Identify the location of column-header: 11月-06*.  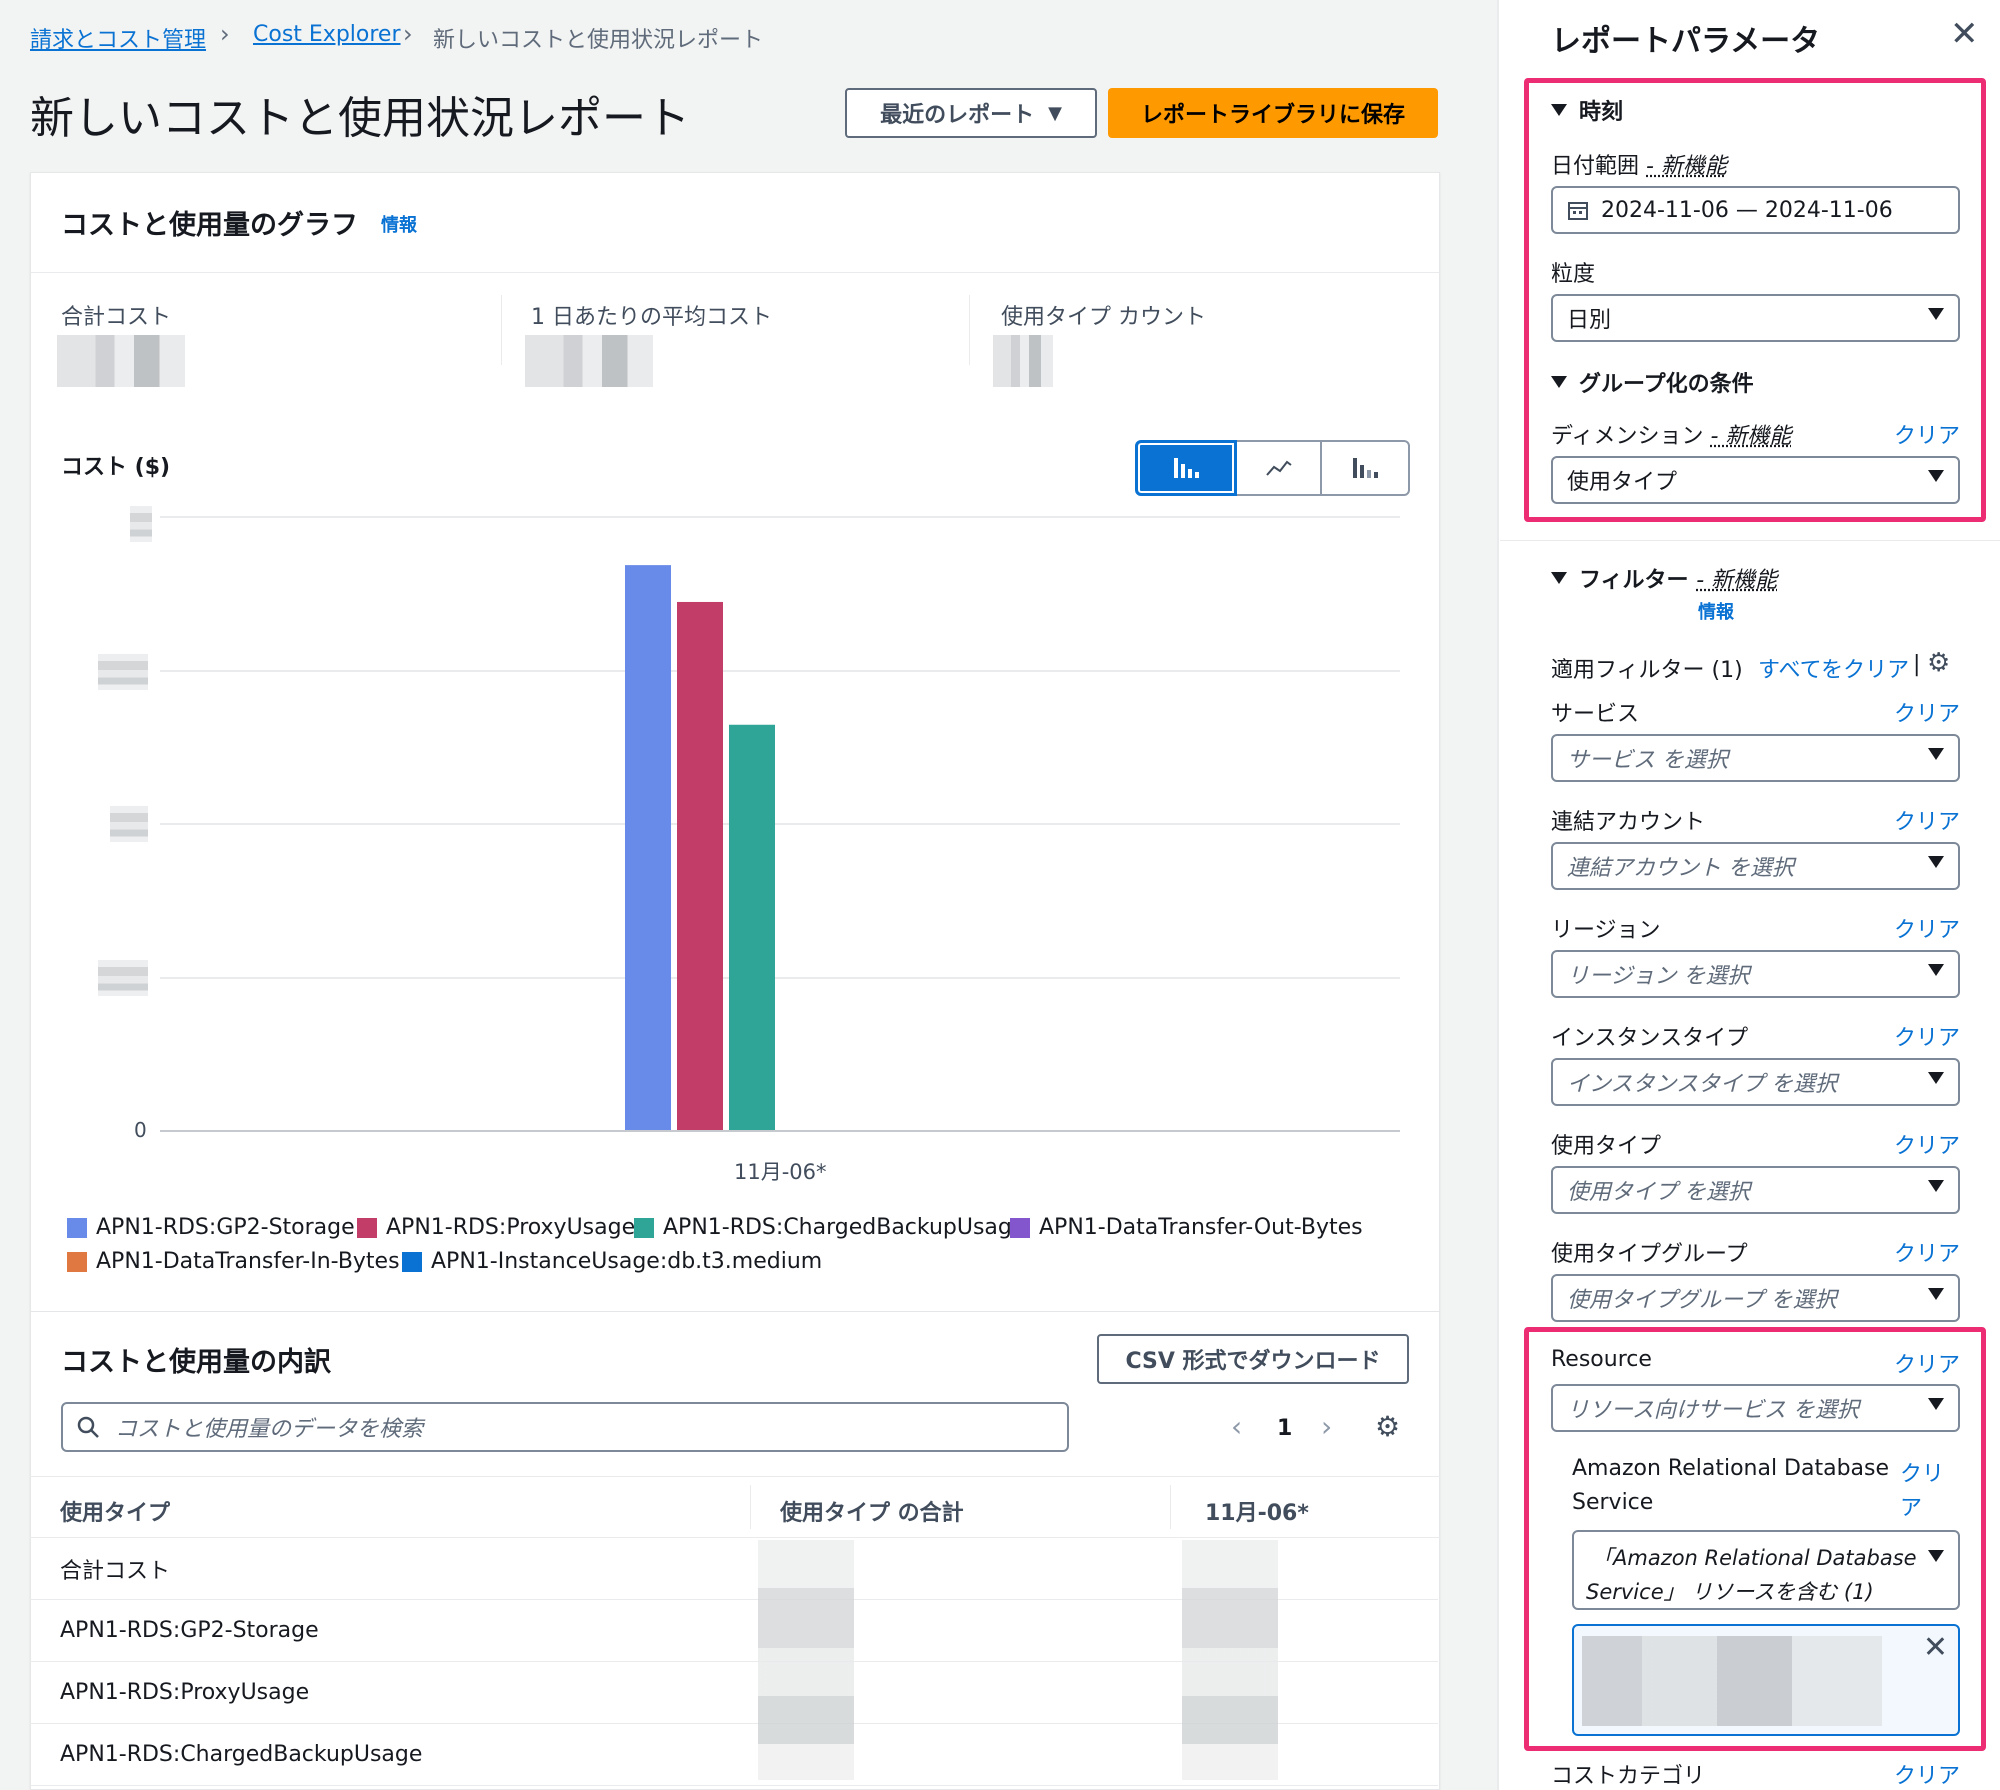
(1257, 1511).